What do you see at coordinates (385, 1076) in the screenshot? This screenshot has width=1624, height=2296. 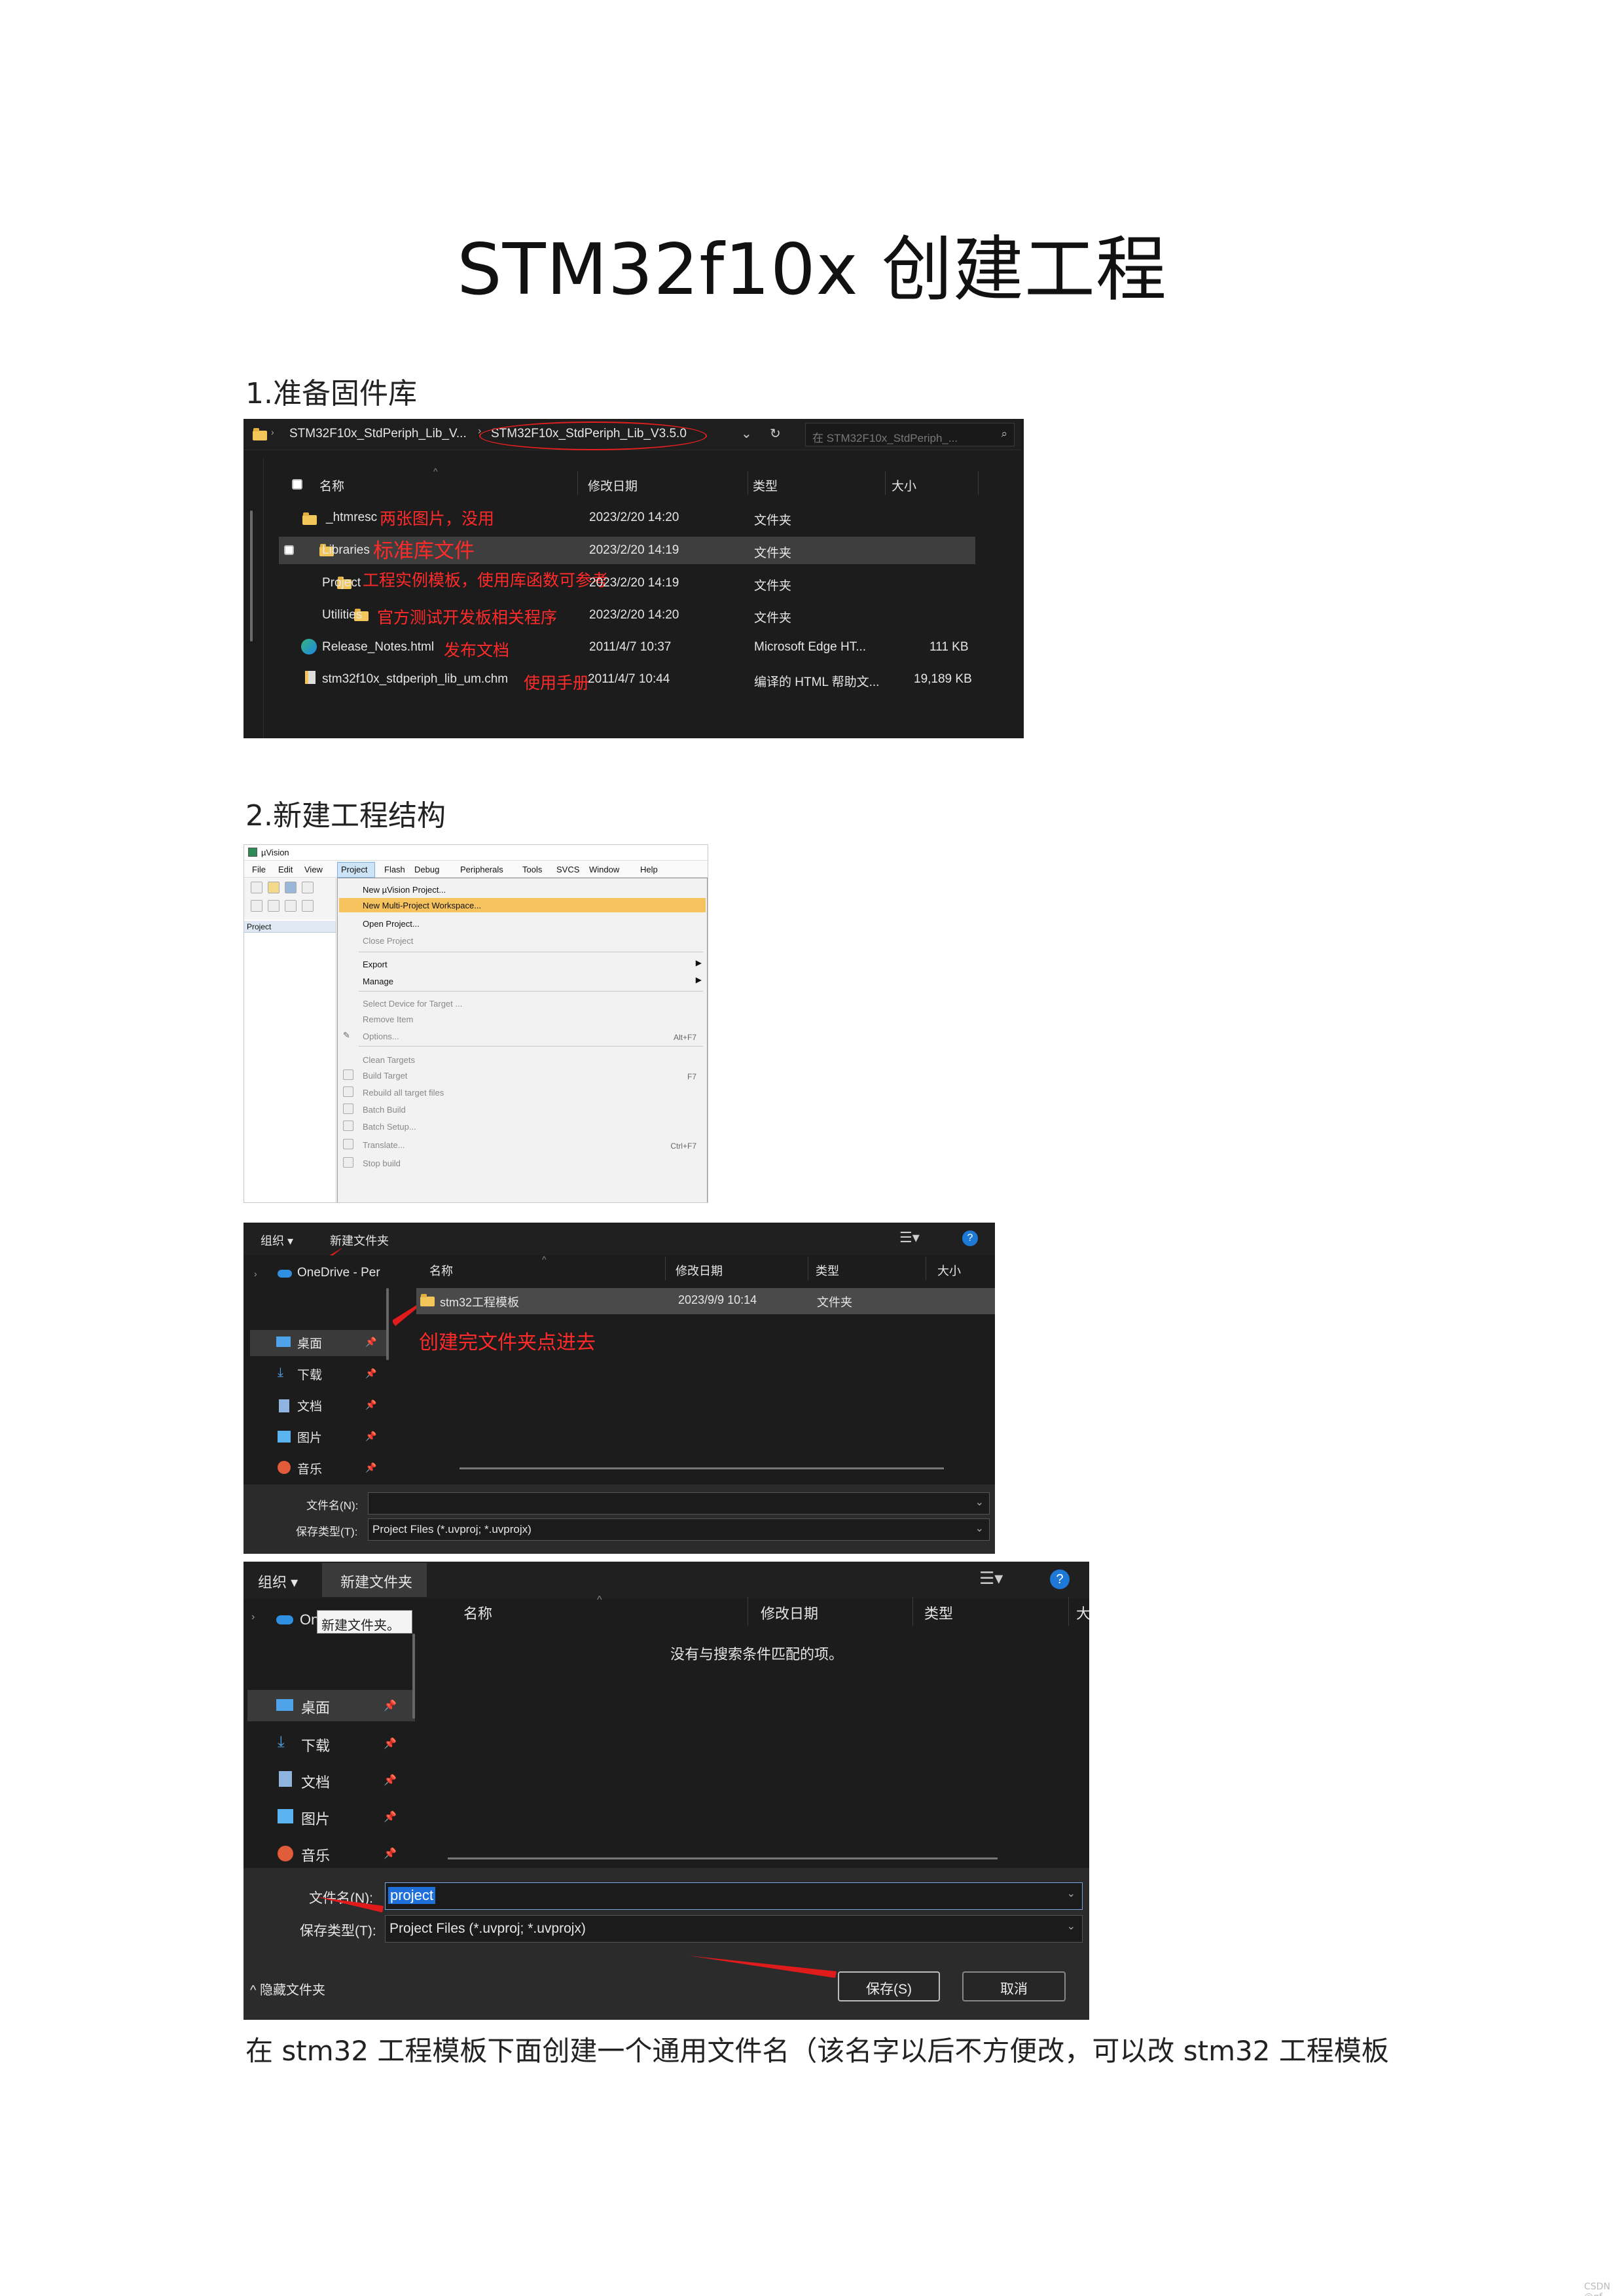 I see `menu-item-build-target: Build Target` at bounding box center [385, 1076].